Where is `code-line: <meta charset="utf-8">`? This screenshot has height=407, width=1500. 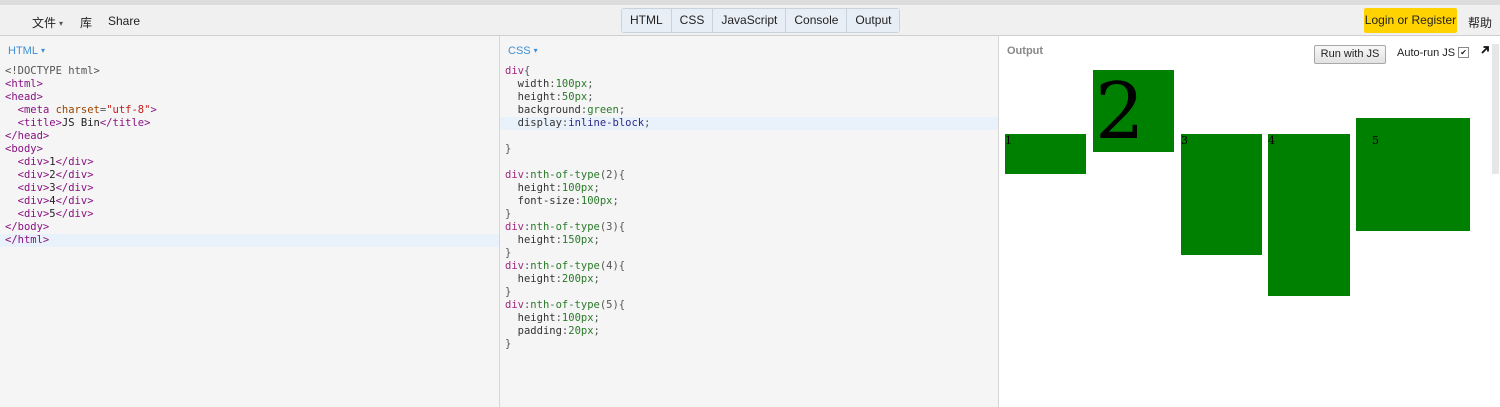
code-line: <meta charset="utf-8"> is located at coordinates (87, 110).